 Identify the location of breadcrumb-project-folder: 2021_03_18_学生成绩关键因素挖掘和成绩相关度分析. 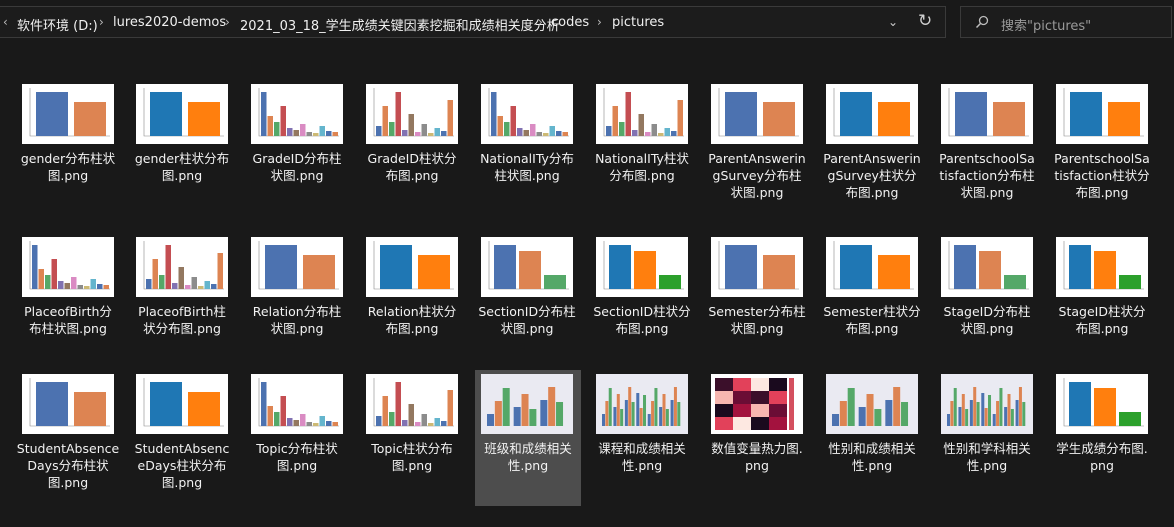
(400, 24).